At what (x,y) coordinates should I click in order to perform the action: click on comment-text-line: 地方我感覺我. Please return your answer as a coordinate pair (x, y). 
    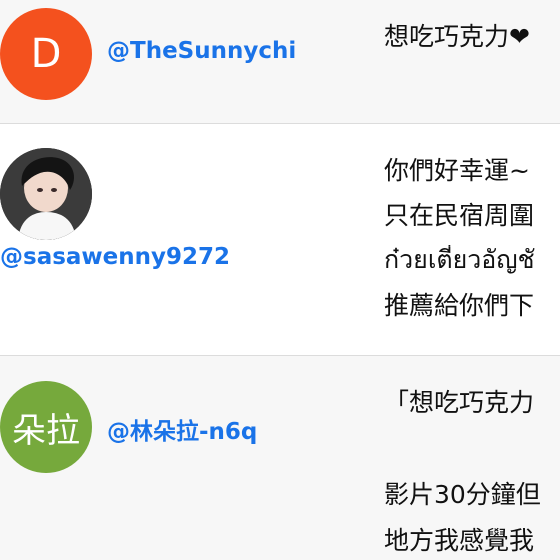
    Looking at the image, I should click on (459, 540).